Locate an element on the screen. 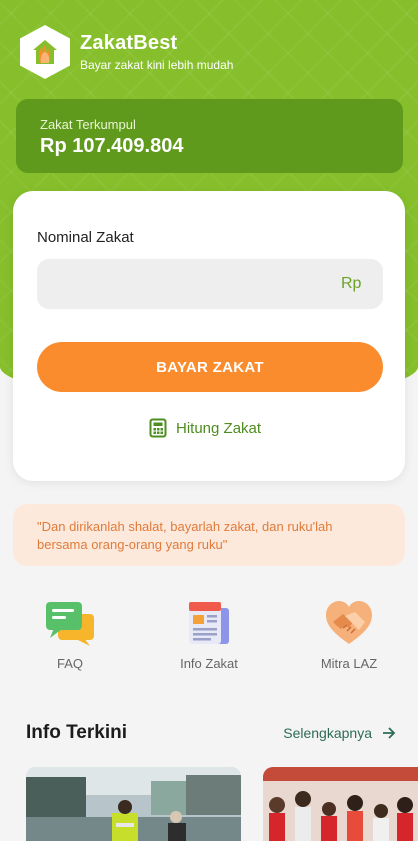 The width and height of the screenshot is (418, 841). nominal-zakat-label: Nominal Zakat is located at coordinates (85, 237).